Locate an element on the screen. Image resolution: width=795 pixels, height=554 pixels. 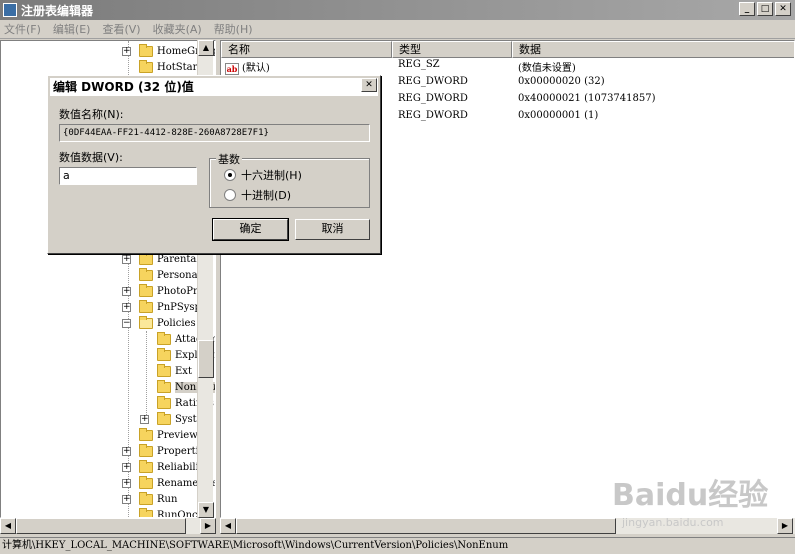
tree-item-label: Preview is located at coordinates (177, 435).